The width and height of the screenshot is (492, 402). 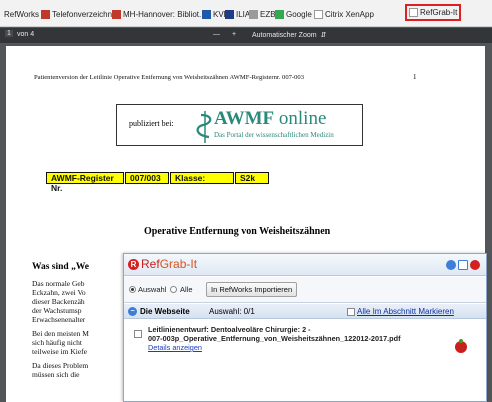 What do you see at coordinates (475, 265) in the screenshot?
I see `close-icon` at bounding box center [475, 265].